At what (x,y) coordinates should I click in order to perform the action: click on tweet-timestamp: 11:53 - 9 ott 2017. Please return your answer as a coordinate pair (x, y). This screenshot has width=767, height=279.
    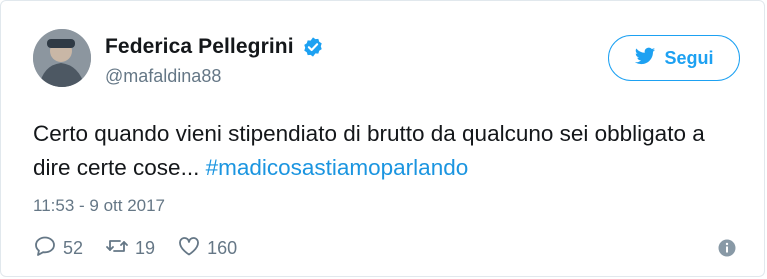
    Looking at the image, I should click on (99, 206).